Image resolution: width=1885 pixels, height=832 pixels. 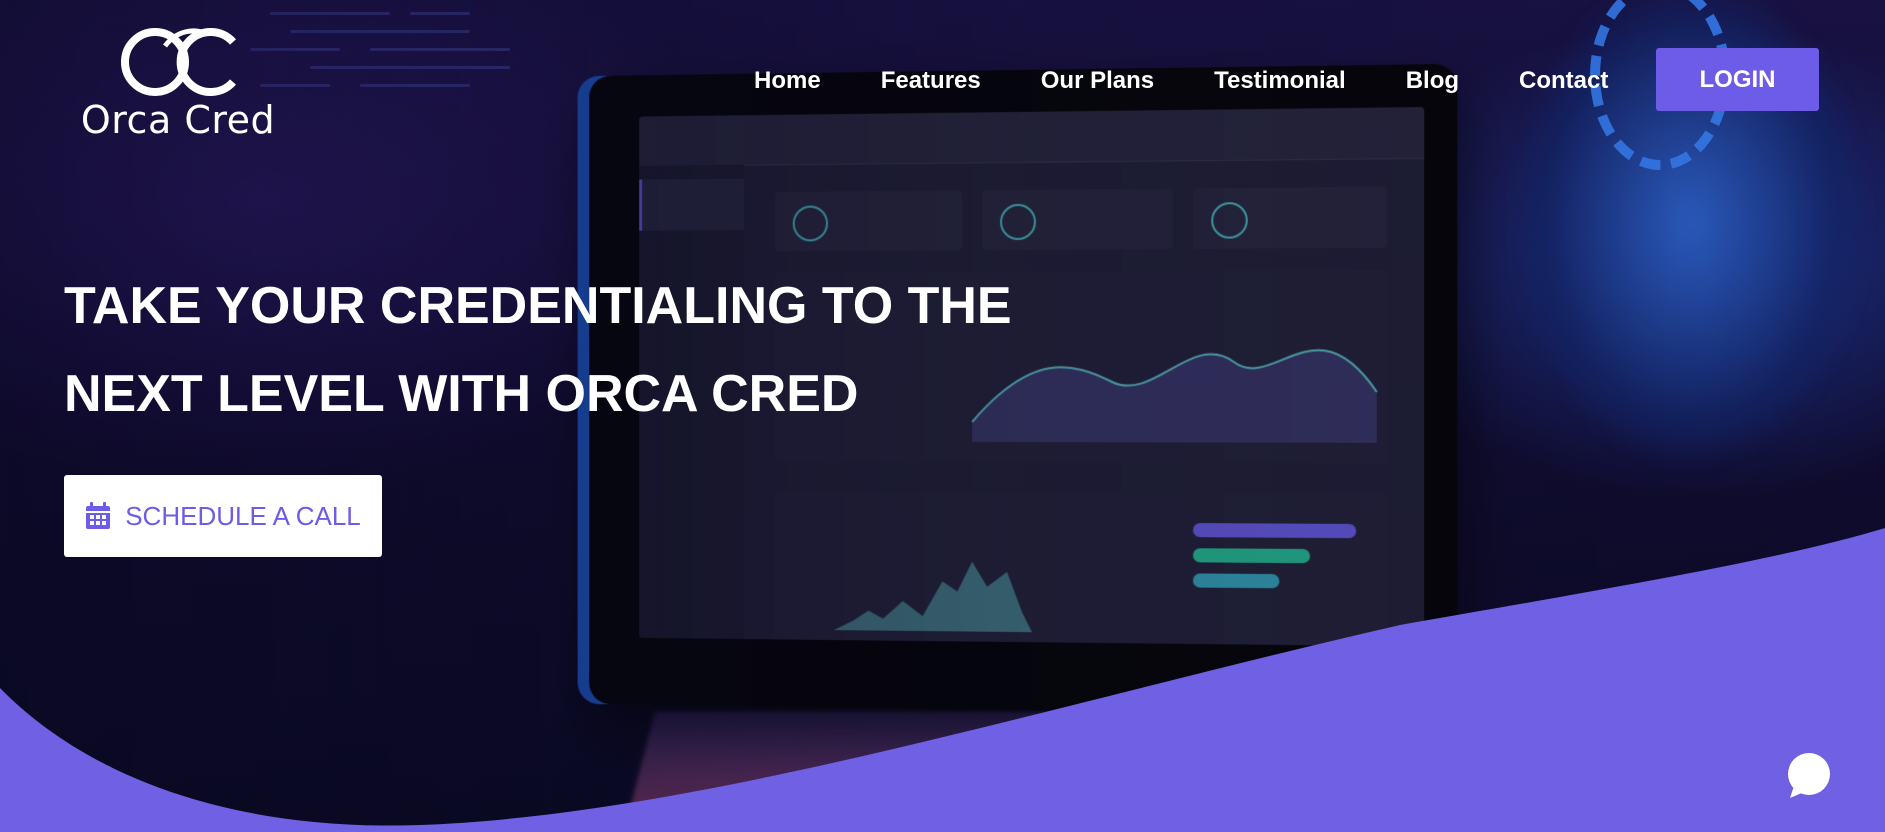 I want to click on chat-bubble-icon, so click(x=1808, y=776).